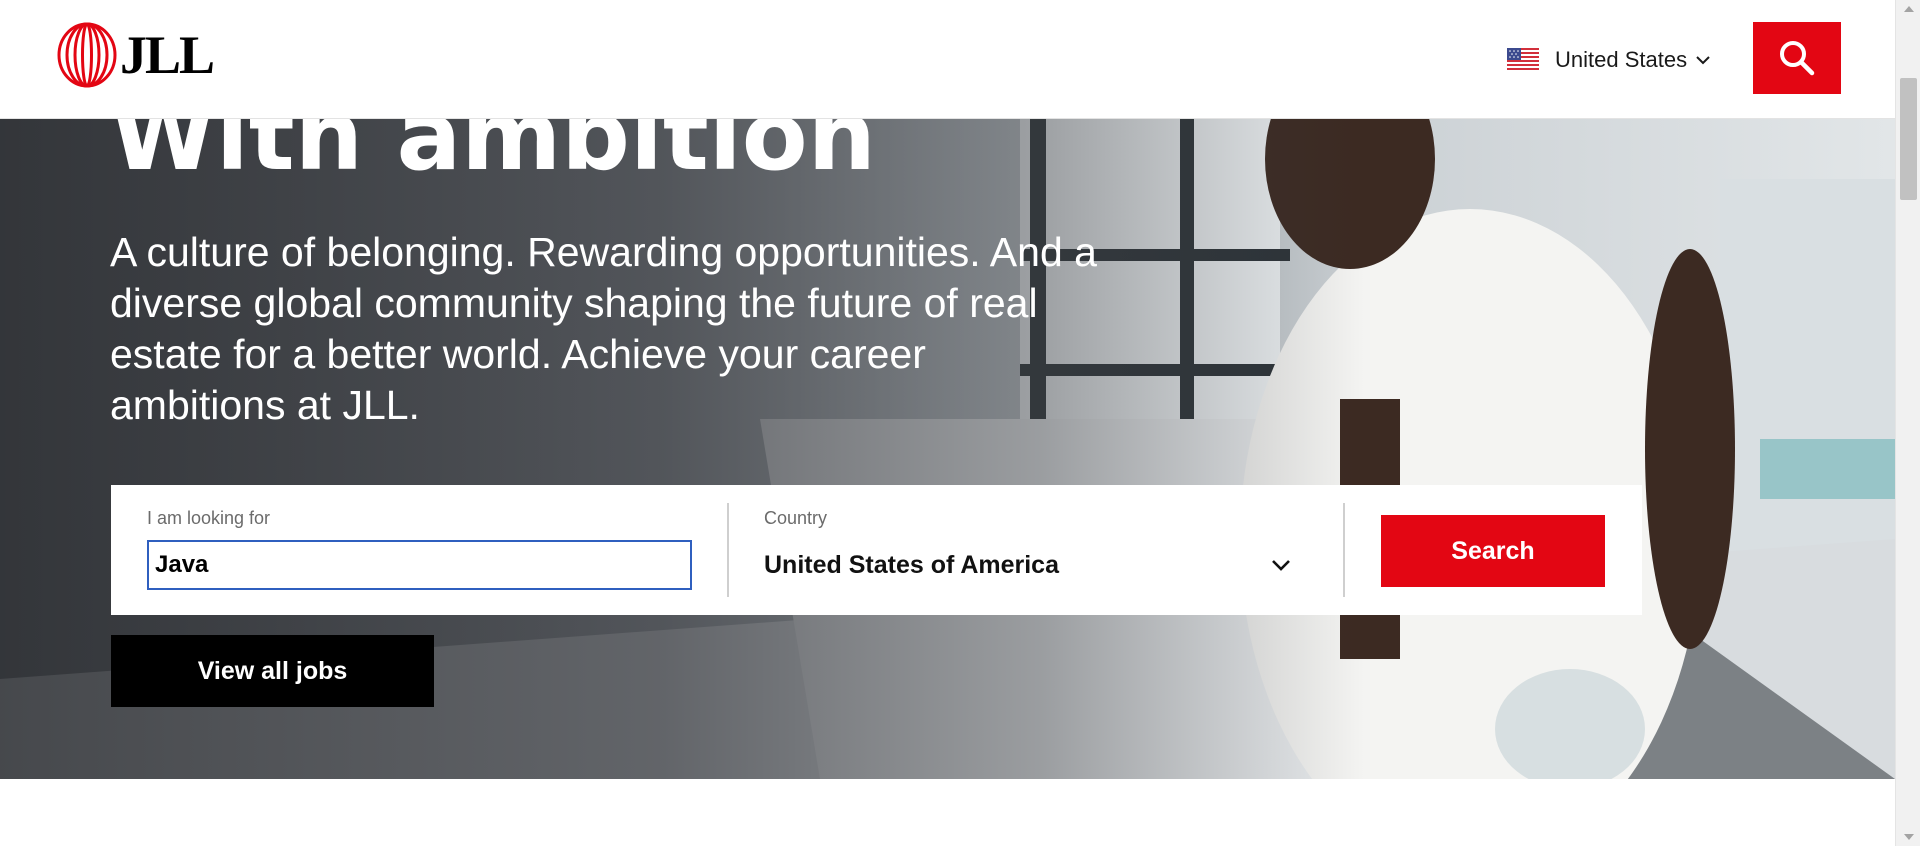 Image resolution: width=1920 pixels, height=846 pixels. Describe the element at coordinates (947, 59) in the screenshot. I see `site-header: JLL United States` at that location.